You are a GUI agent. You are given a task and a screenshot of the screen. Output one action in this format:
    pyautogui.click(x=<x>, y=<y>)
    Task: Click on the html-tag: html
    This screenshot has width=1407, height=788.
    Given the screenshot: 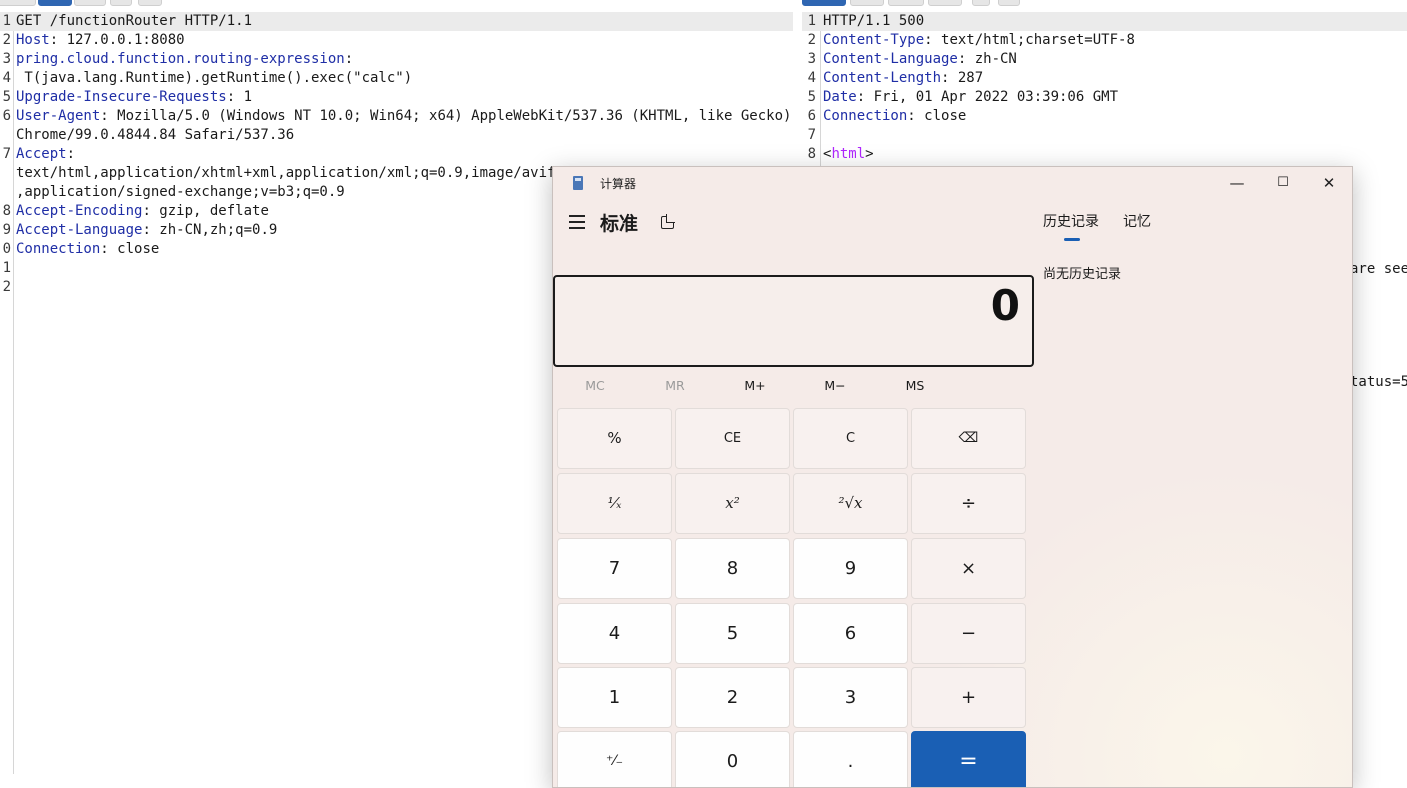 What is the action you would take?
    pyautogui.click(x=848, y=154)
    